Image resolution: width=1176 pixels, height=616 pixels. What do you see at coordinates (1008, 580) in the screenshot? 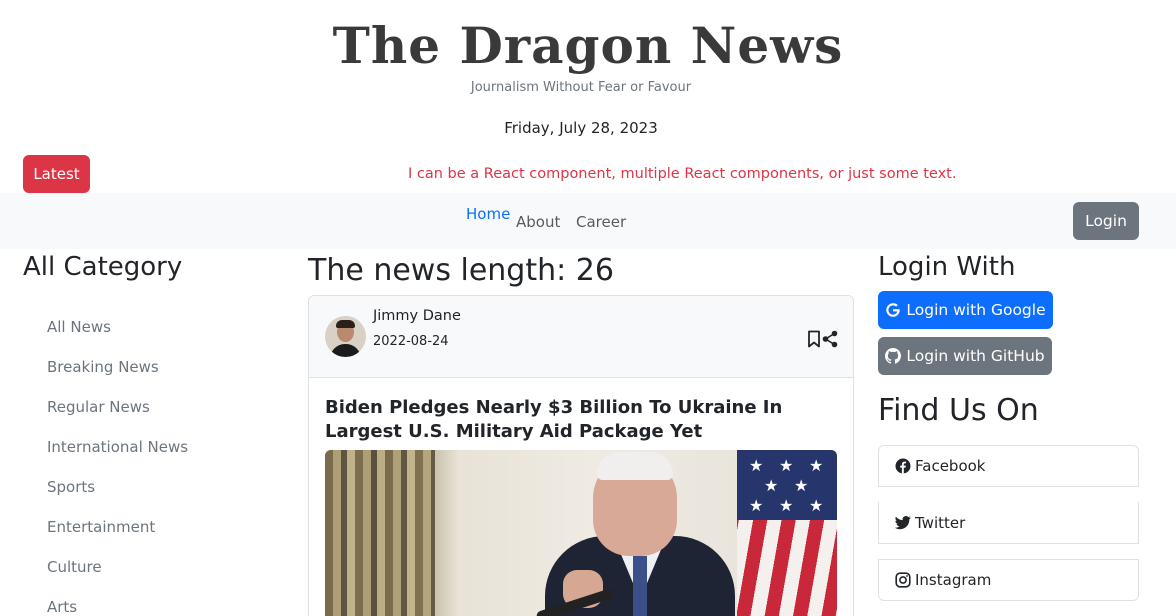
I see `social-instagram-link: Instagram` at bounding box center [1008, 580].